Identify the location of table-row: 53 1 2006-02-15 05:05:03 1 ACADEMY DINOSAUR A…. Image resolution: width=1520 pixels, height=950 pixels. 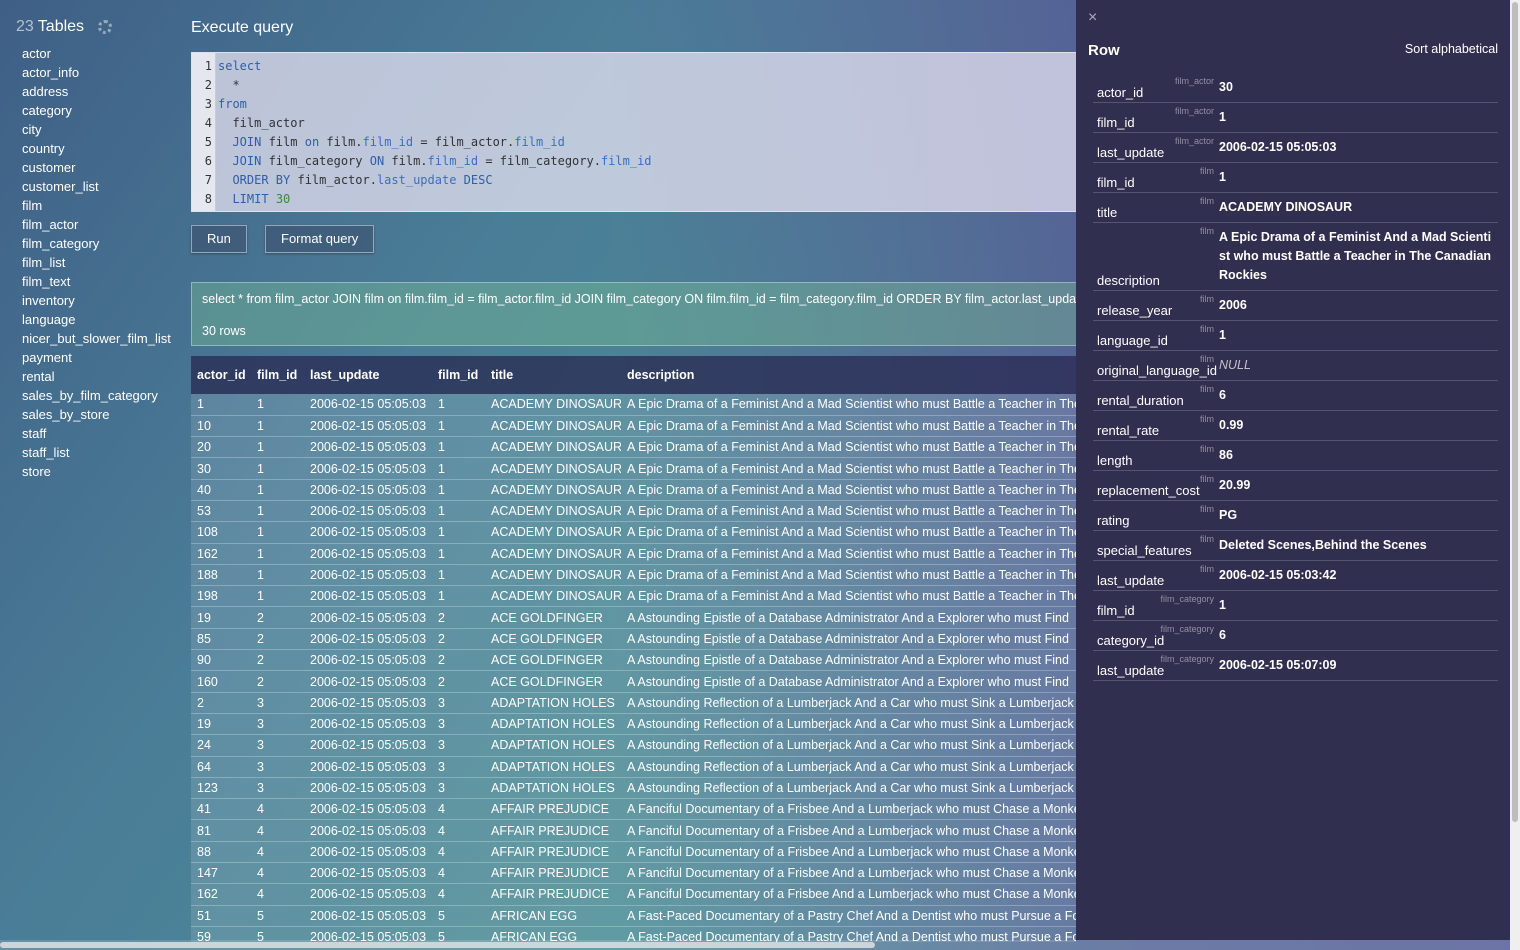
(633, 511).